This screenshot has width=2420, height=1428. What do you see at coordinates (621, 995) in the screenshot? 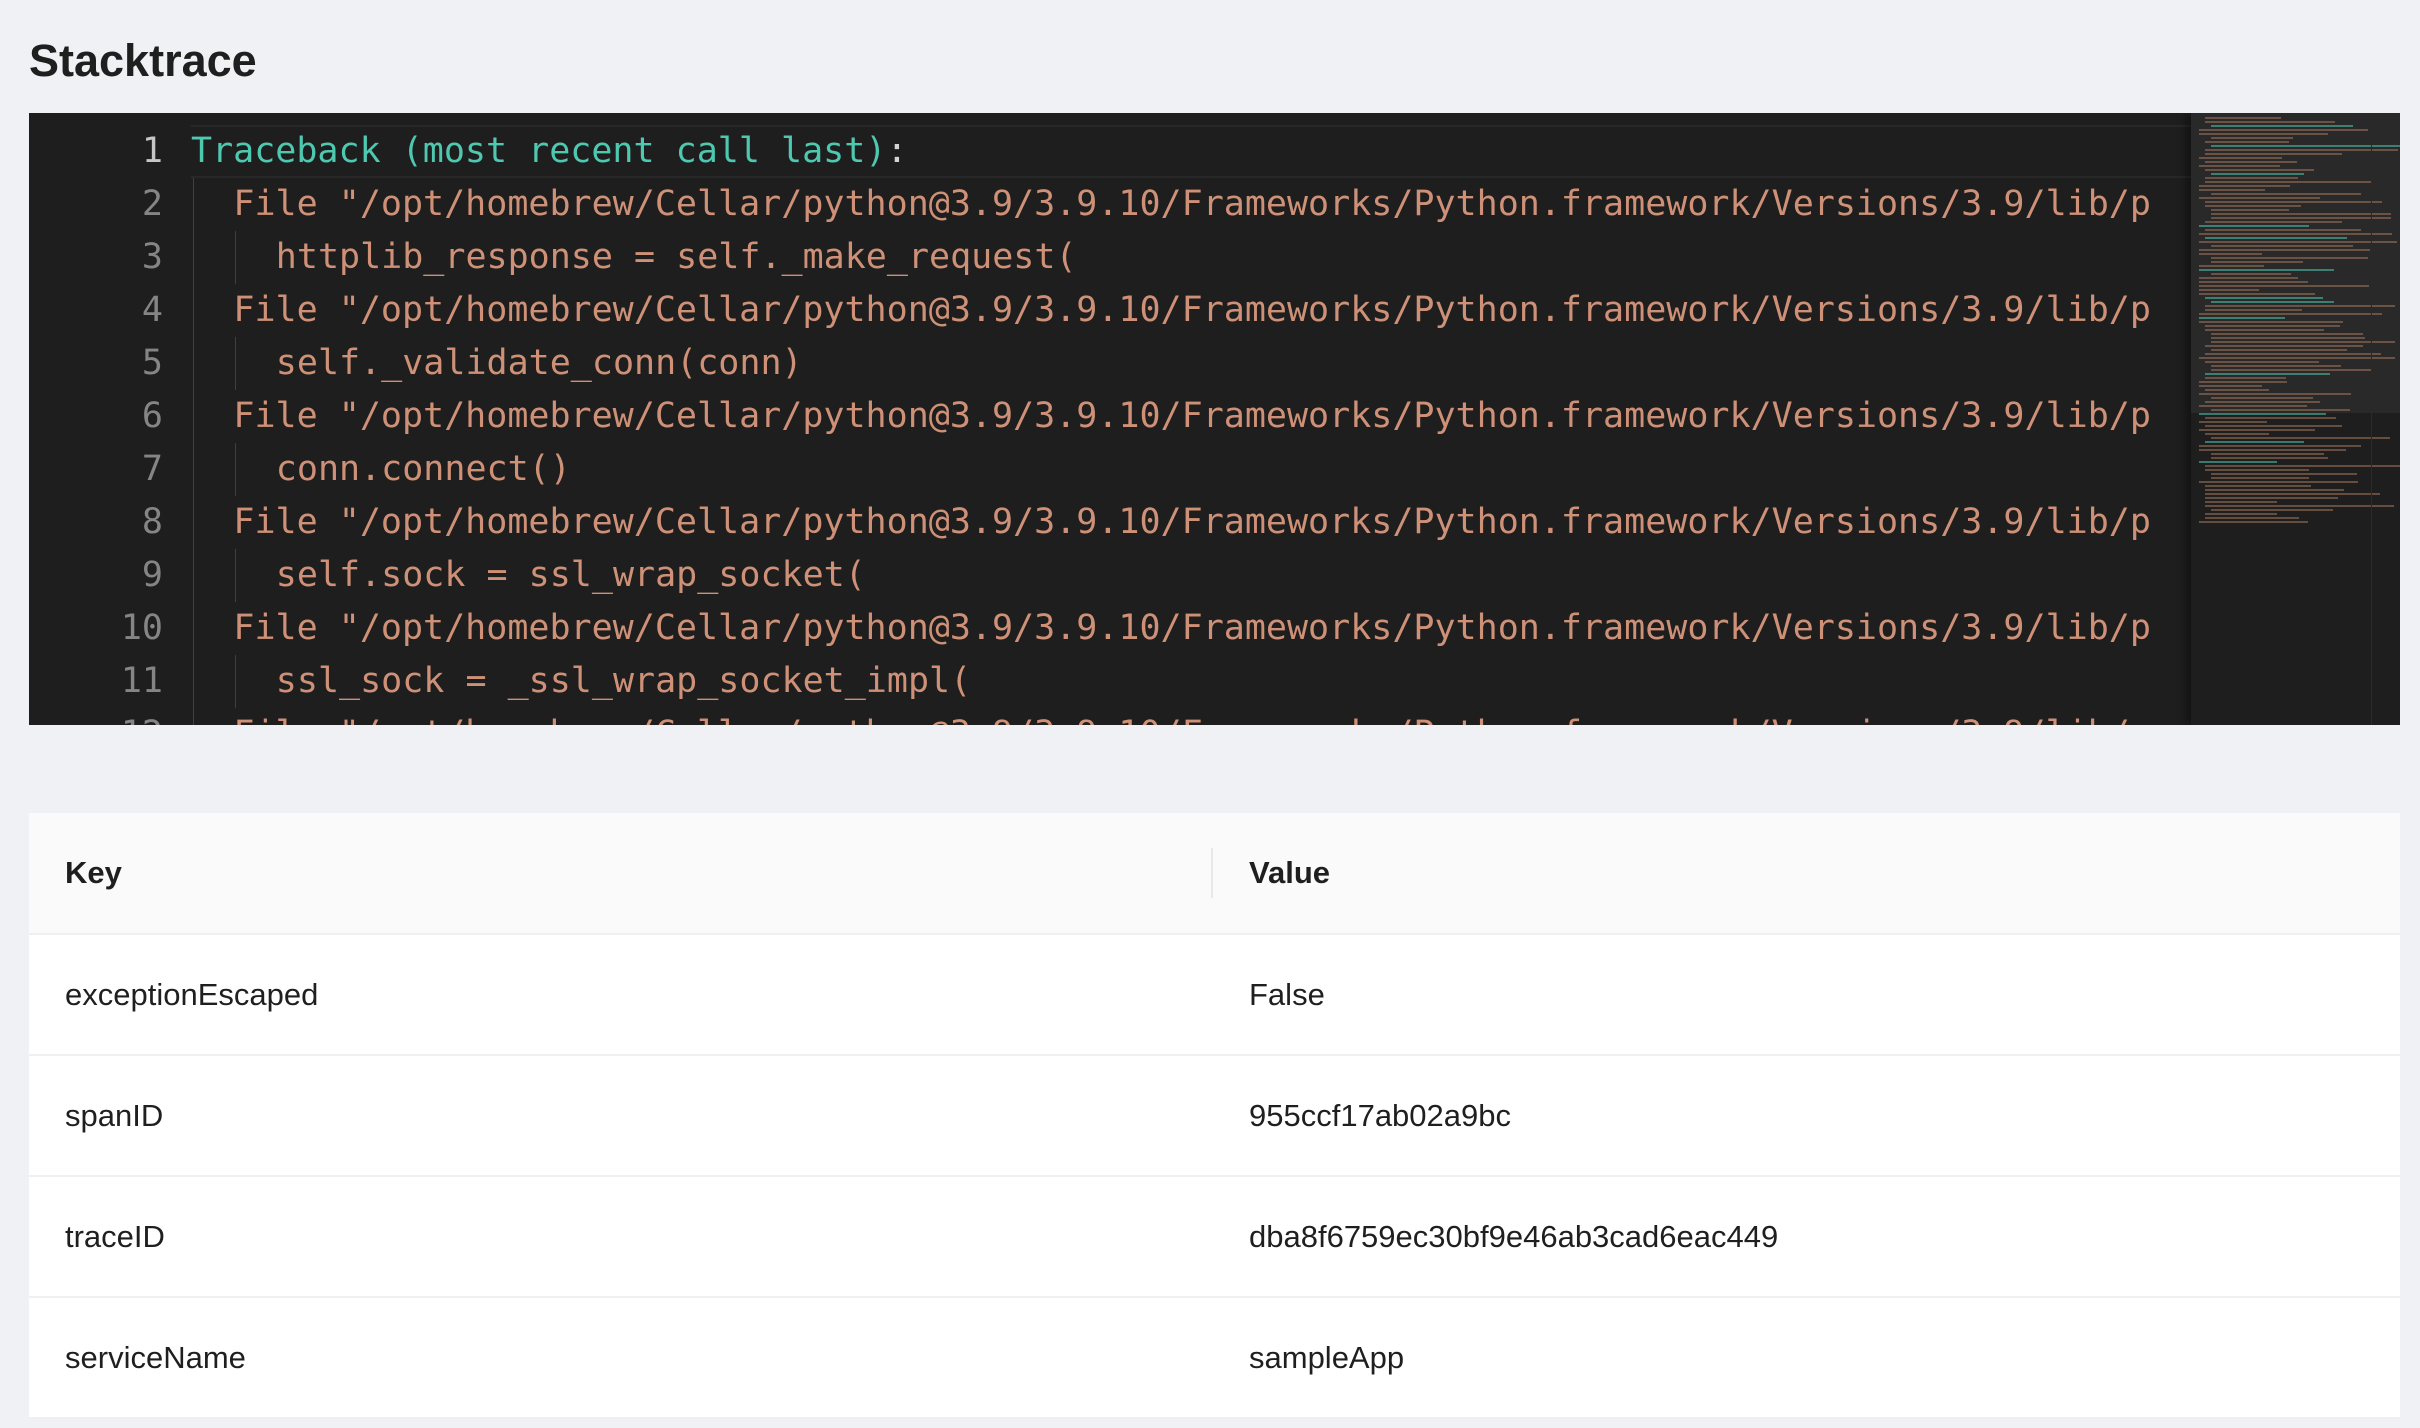
I see `key-cell: exceptionEscaped` at bounding box center [621, 995].